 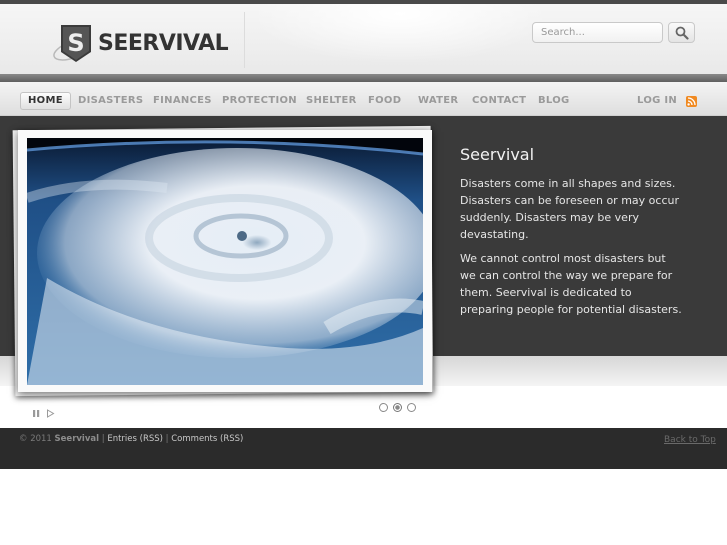 I want to click on nav-item-finances: FINANCES, so click(x=182, y=101).